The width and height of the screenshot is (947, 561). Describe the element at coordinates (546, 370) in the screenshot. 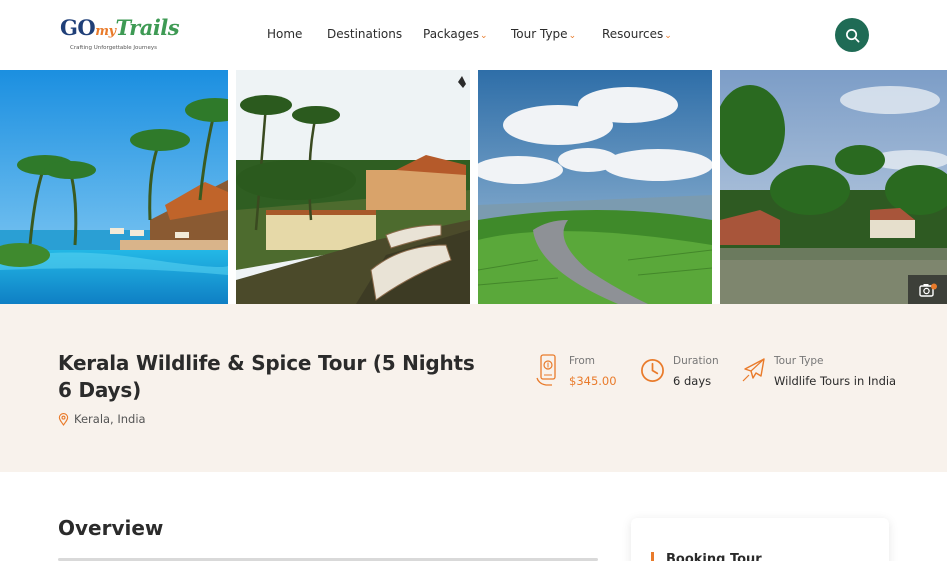

I see `price-tag-icon` at that location.